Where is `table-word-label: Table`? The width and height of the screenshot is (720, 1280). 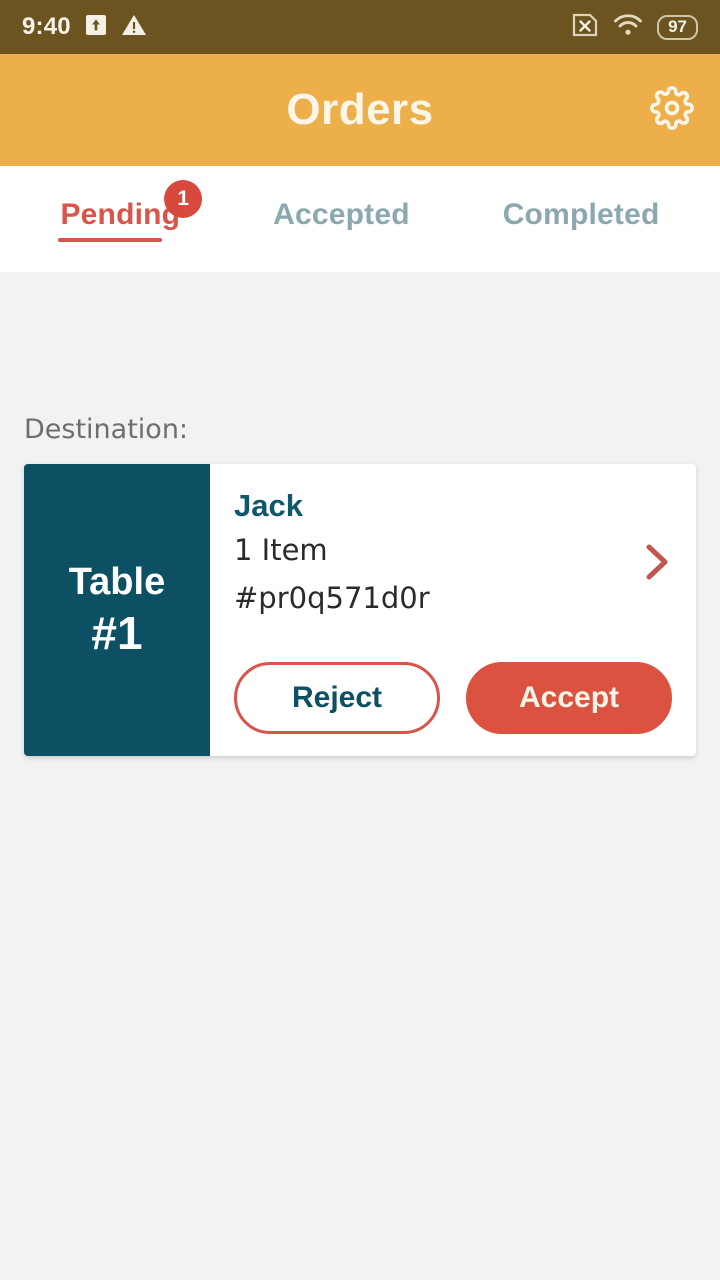 table-word-label: Table is located at coordinates (117, 581).